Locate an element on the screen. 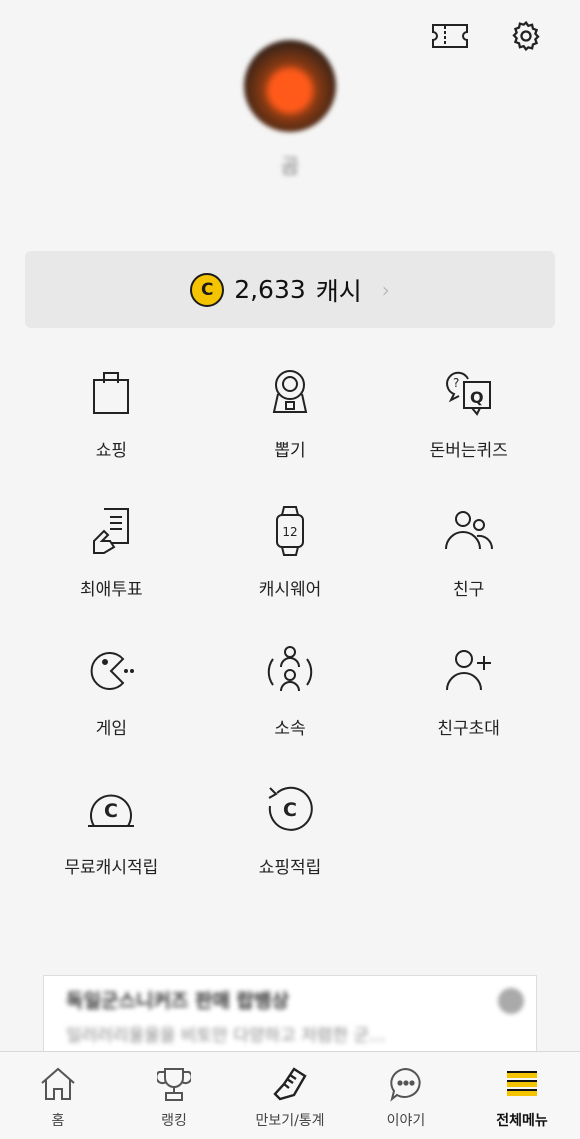 Image resolution: width=580 pixels, height=1139 pixels. tab-label: 전체메뉴 is located at coordinates (522, 1121).